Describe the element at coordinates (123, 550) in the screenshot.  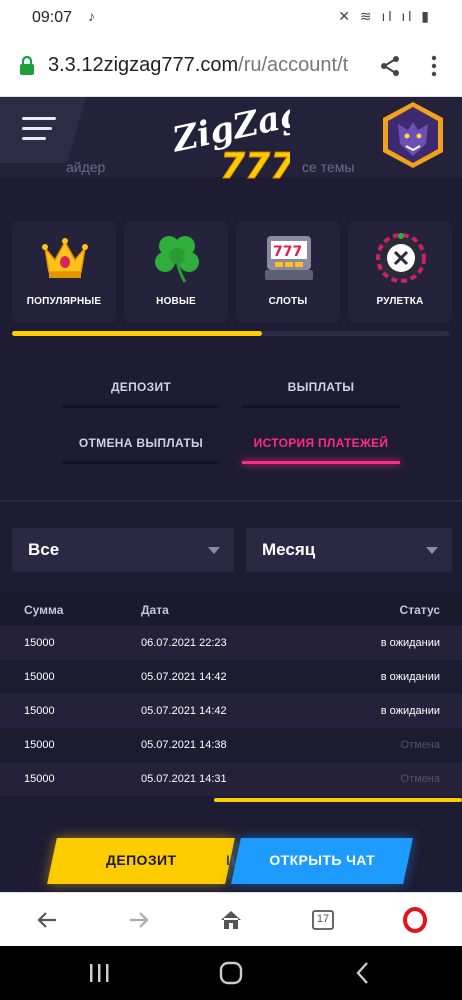
I see `type-filter-select: Все` at that location.